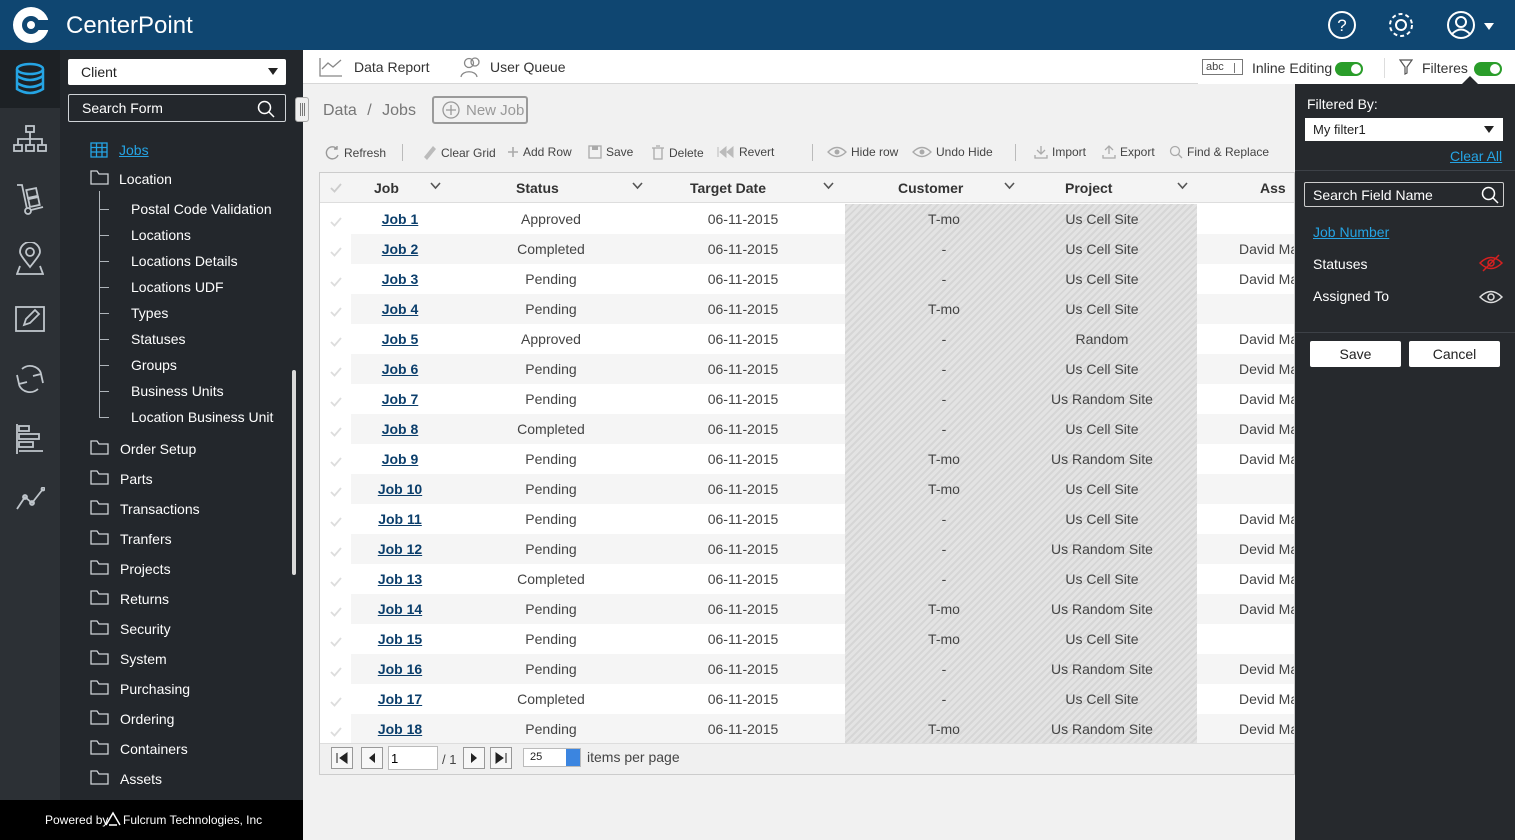  Describe the element at coordinates (1273, 188) in the screenshot. I see `column-header-assigned: Ass` at that location.